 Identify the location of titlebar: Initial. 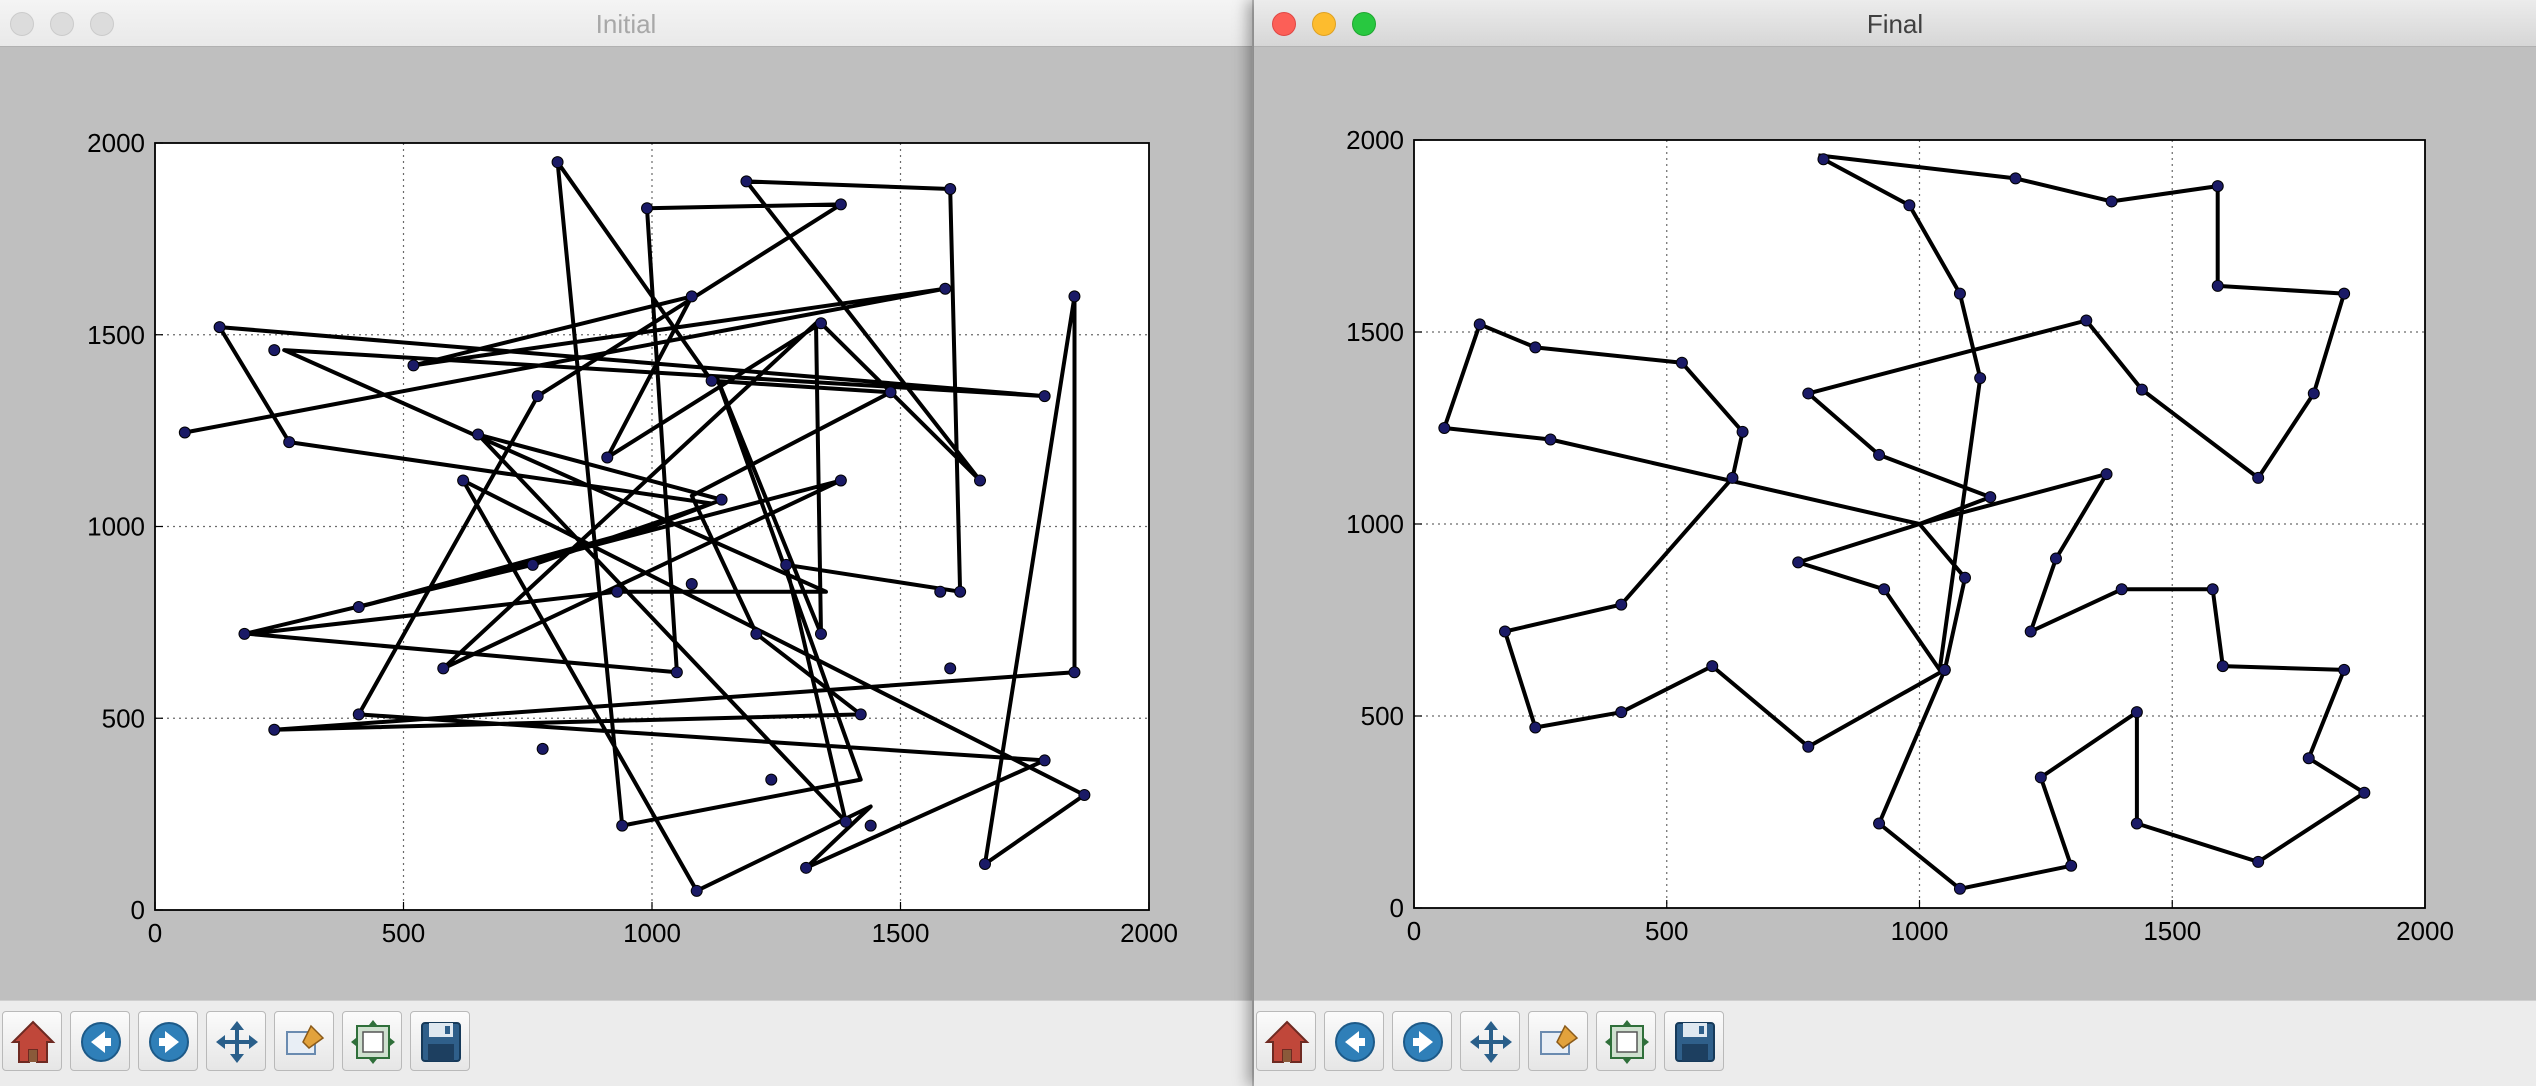
(626, 23).